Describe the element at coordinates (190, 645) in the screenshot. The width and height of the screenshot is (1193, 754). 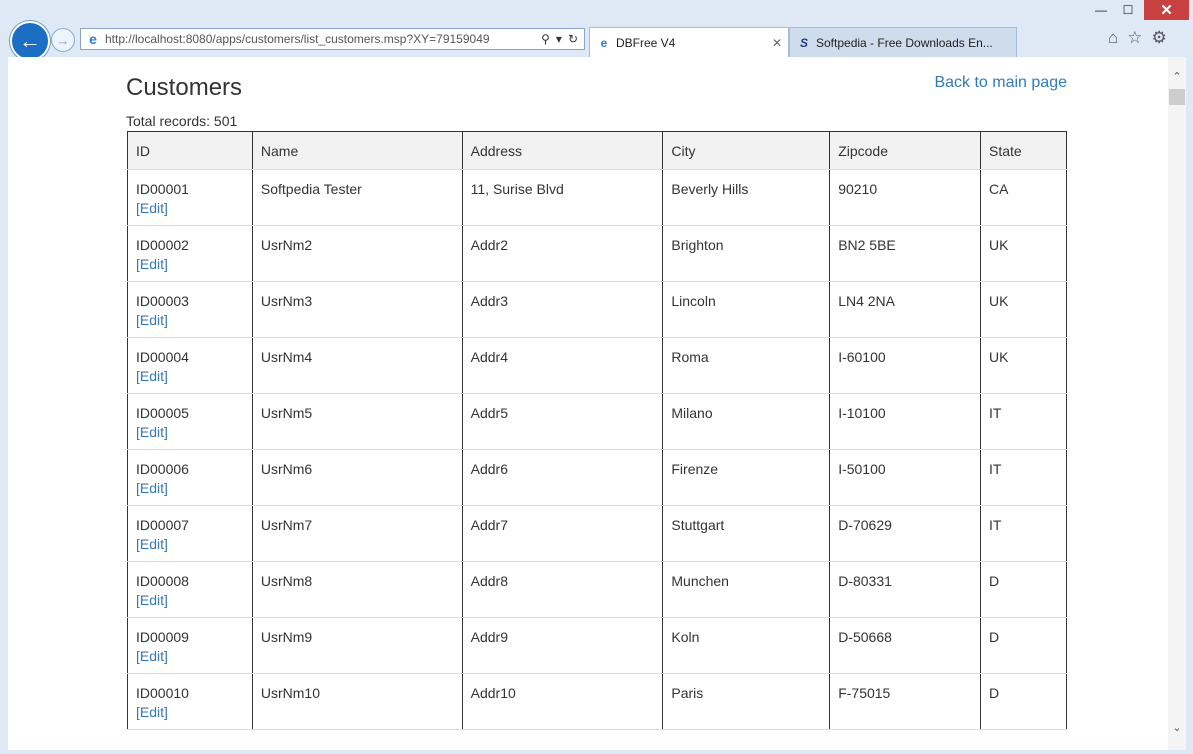
I see `cell-id: ID00009 [Edit]` at that location.